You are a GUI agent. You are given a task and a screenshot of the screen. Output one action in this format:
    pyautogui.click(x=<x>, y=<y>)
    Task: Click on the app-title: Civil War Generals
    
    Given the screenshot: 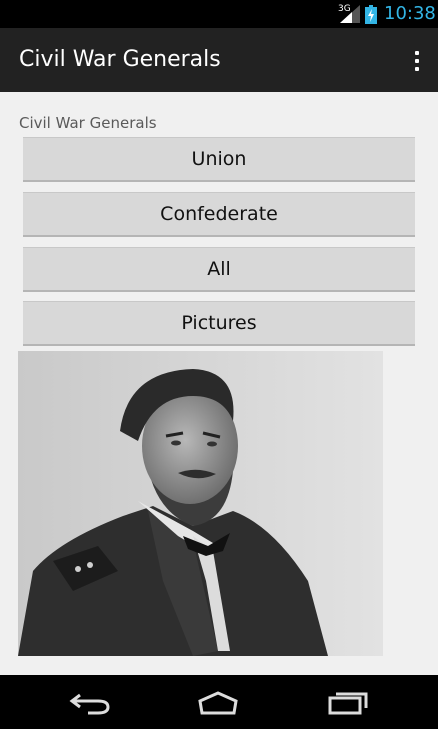 What is the action you would take?
    pyautogui.click(x=120, y=59)
    